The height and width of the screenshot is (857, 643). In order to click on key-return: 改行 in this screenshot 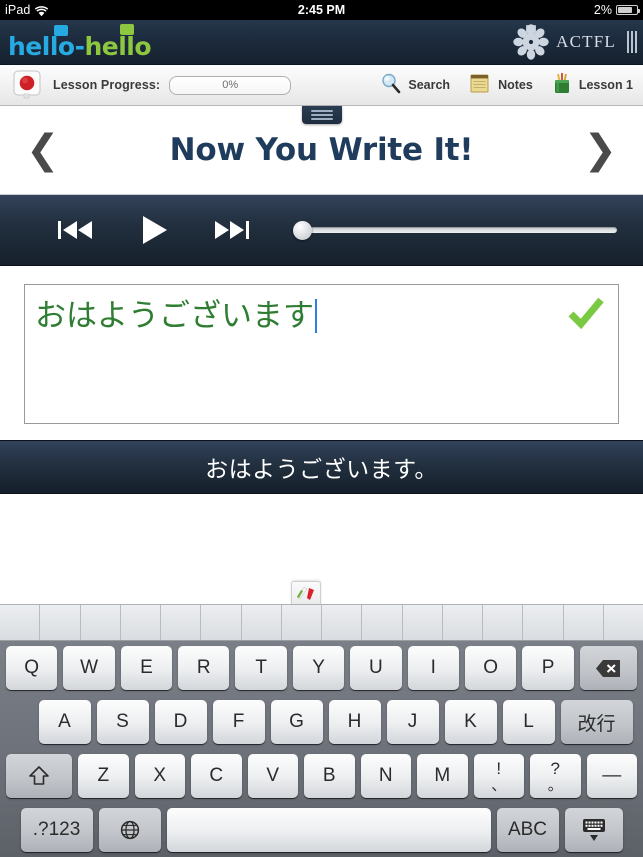, I will do `click(596, 722)`.